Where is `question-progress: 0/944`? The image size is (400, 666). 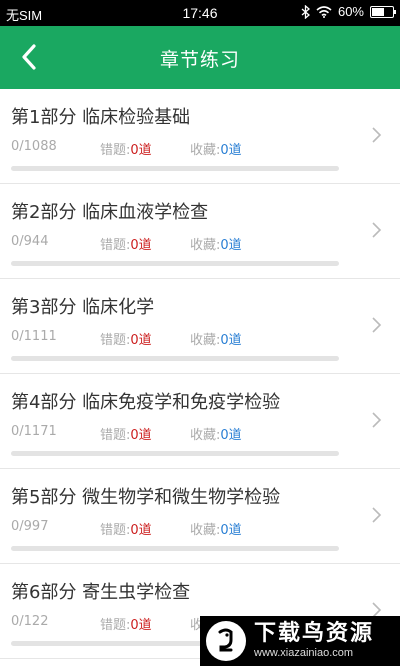
question-progress: 0/944 is located at coordinates (30, 241).